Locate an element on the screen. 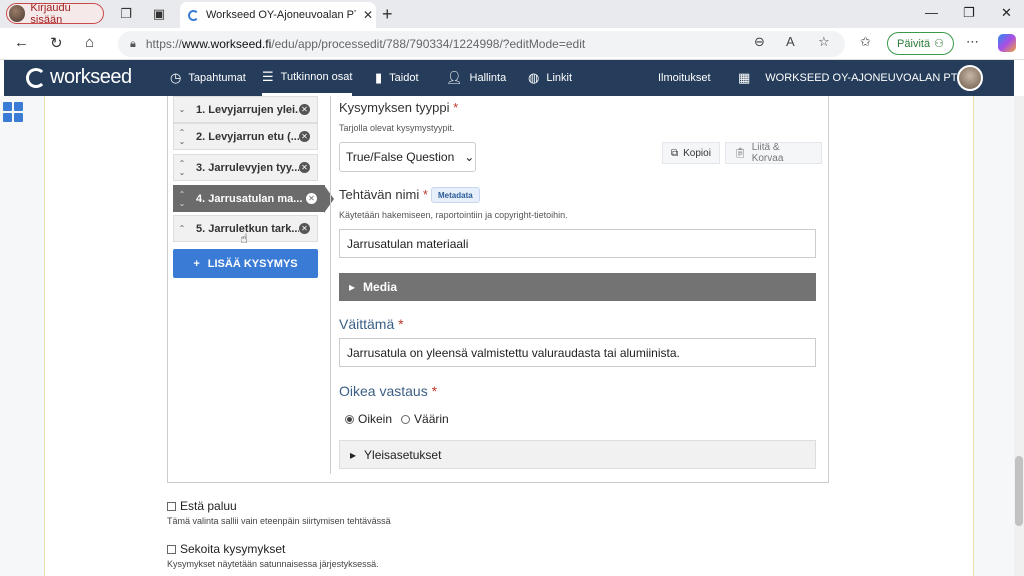 This screenshot has height=576, width=1024. tab-close-icon: ✕ is located at coordinates (368, 15).